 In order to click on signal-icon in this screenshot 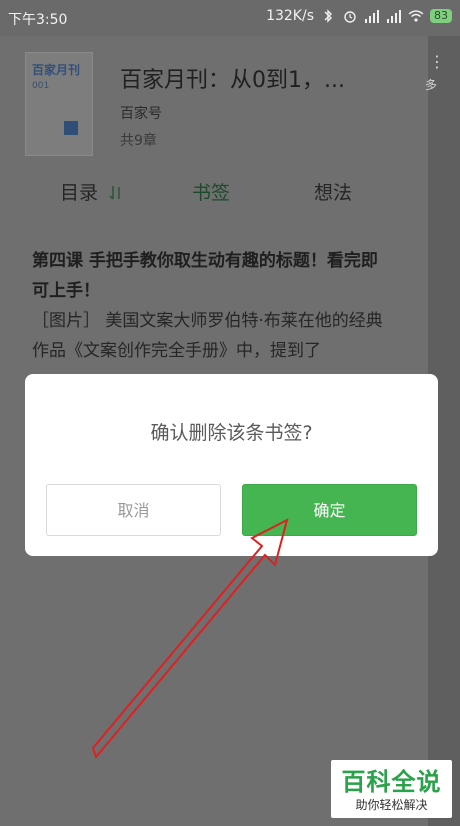, I will do `click(372, 16)`.